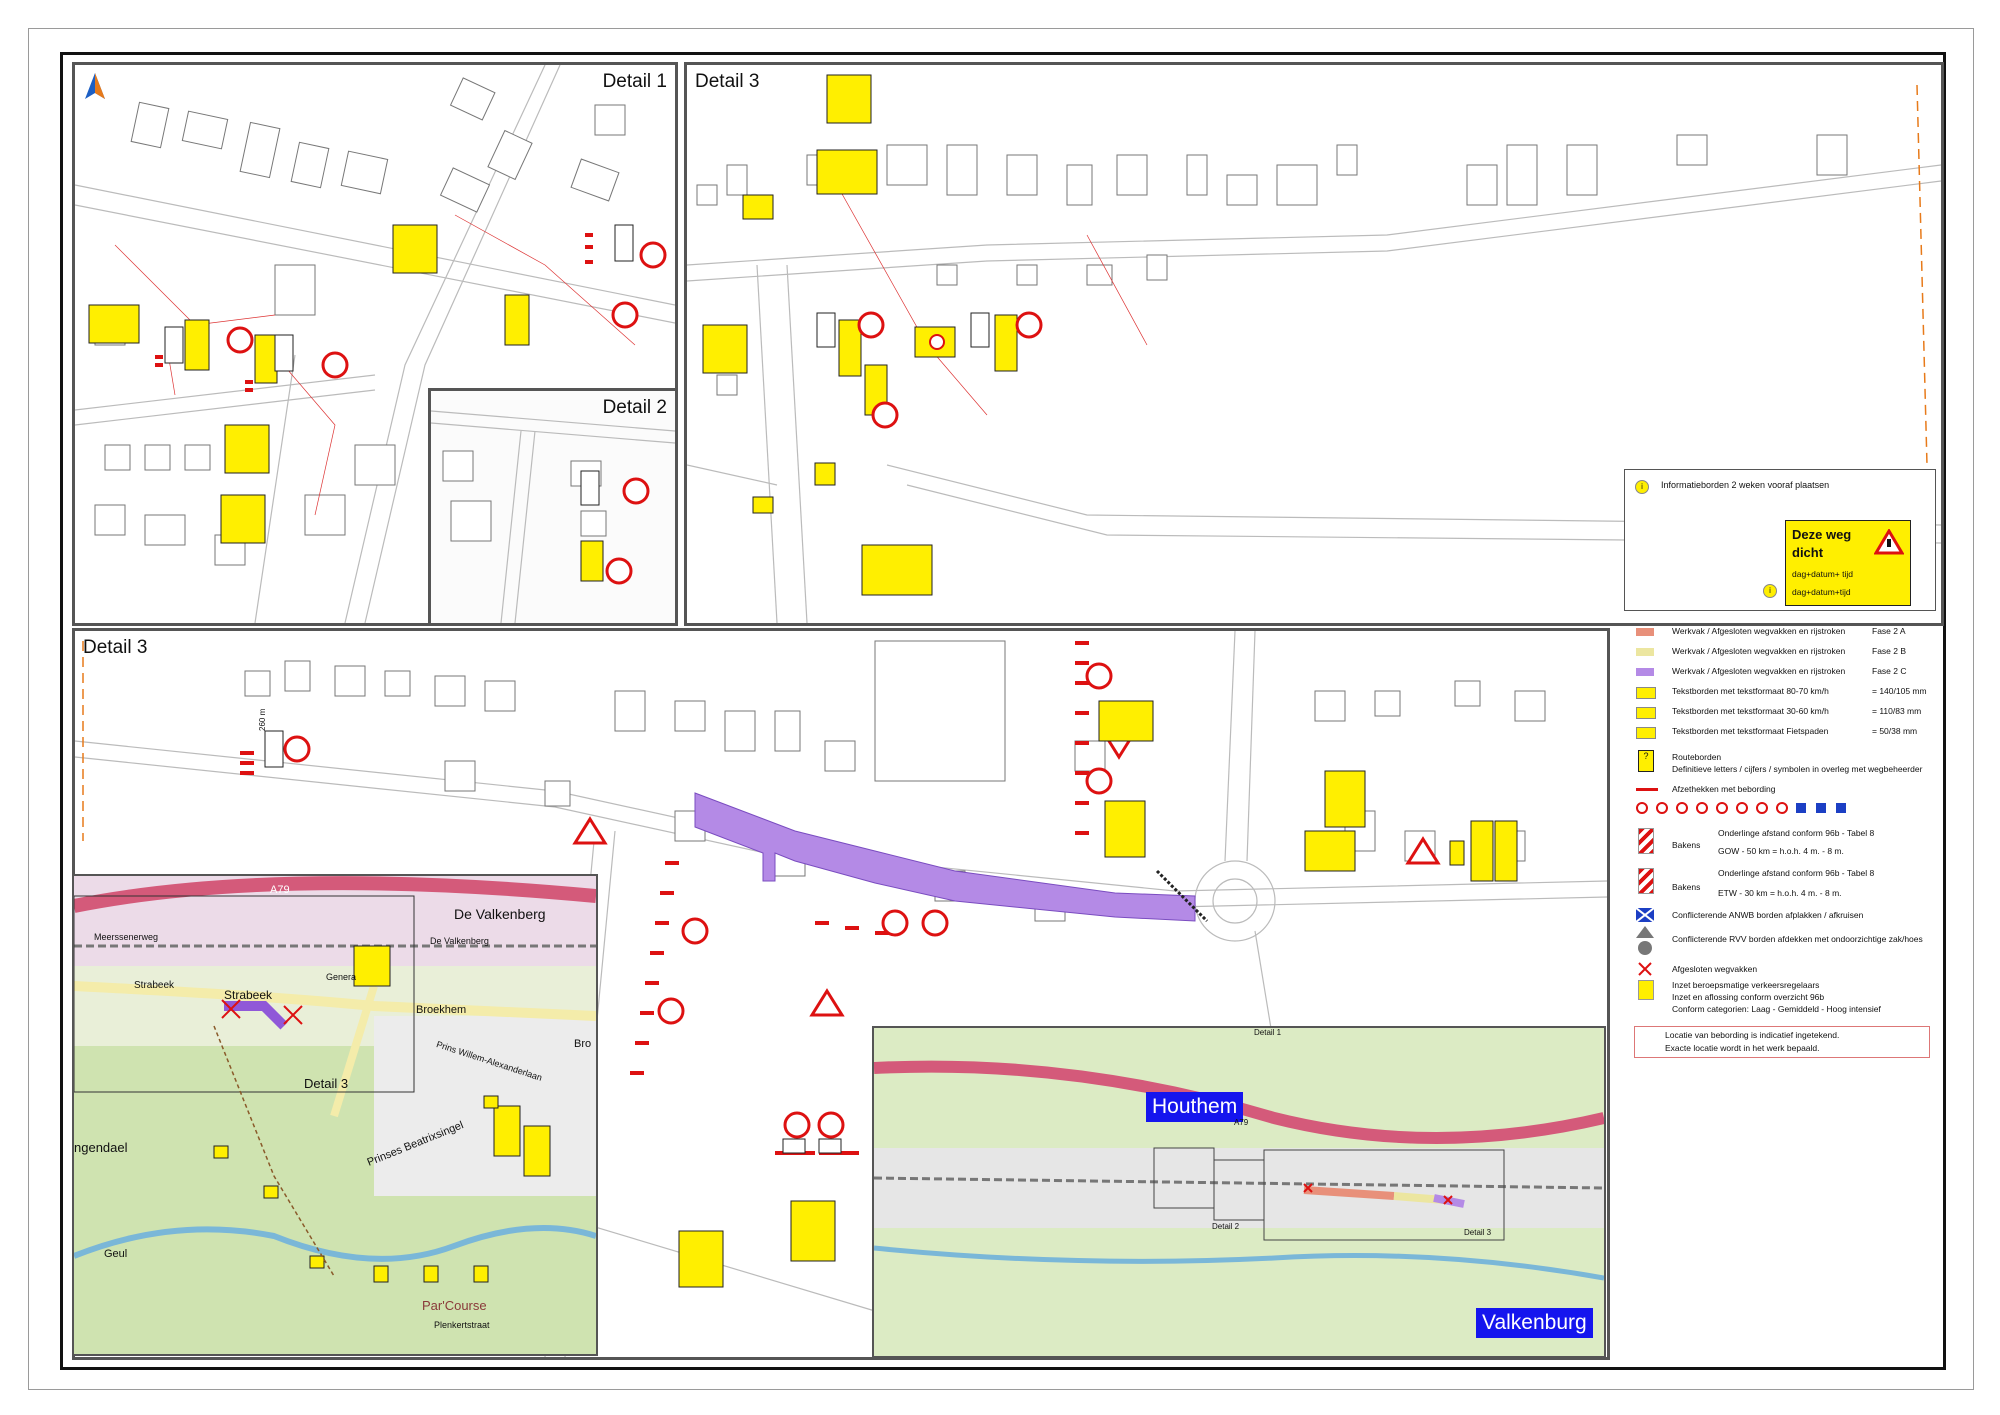 The image size is (2000, 1415). What do you see at coordinates (1646, 761) in the screenshot?
I see `route-sign-icon: ?` at bounding box center [1646, 761].